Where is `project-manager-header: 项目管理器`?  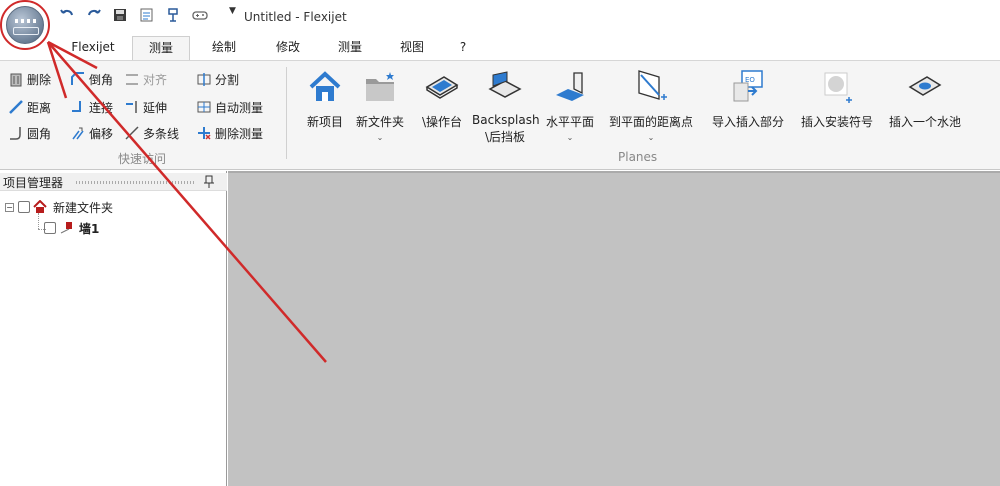
project-manager-header: 项目管理器 is located at coordinates (113, 182).